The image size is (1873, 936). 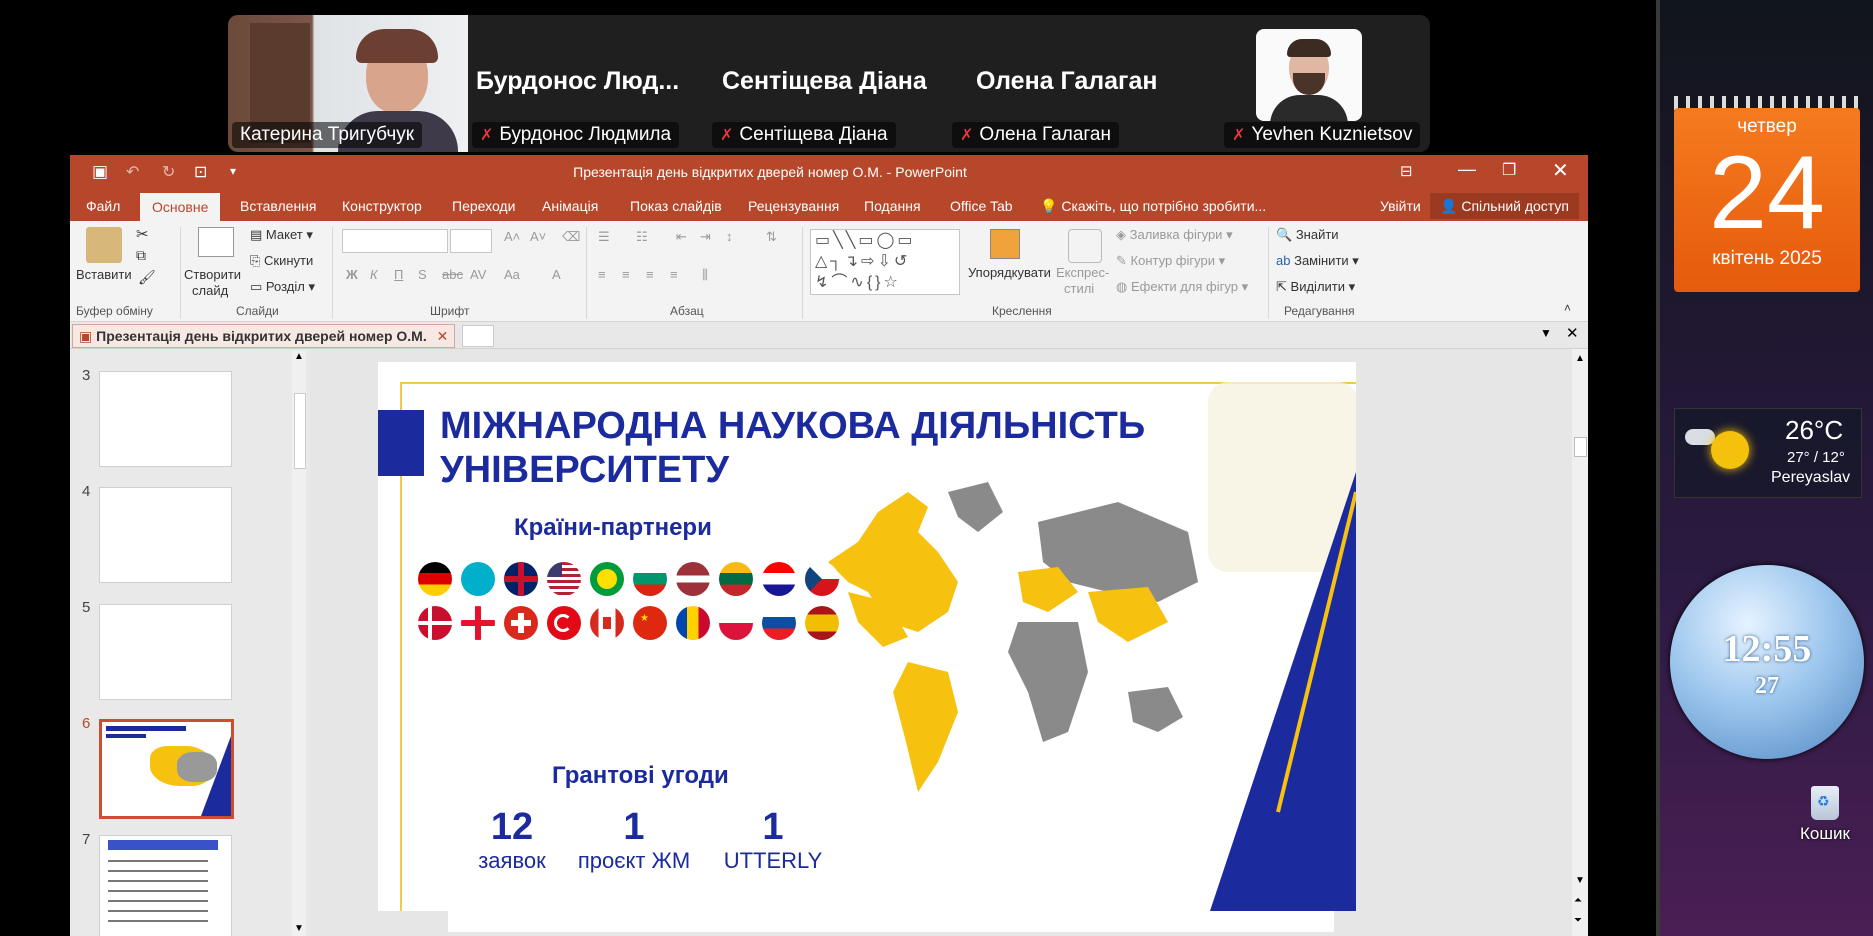 I want to click on weather-gadget: 26°C 27° / 12° Pereyaslav, so click(x=1768, y=453).